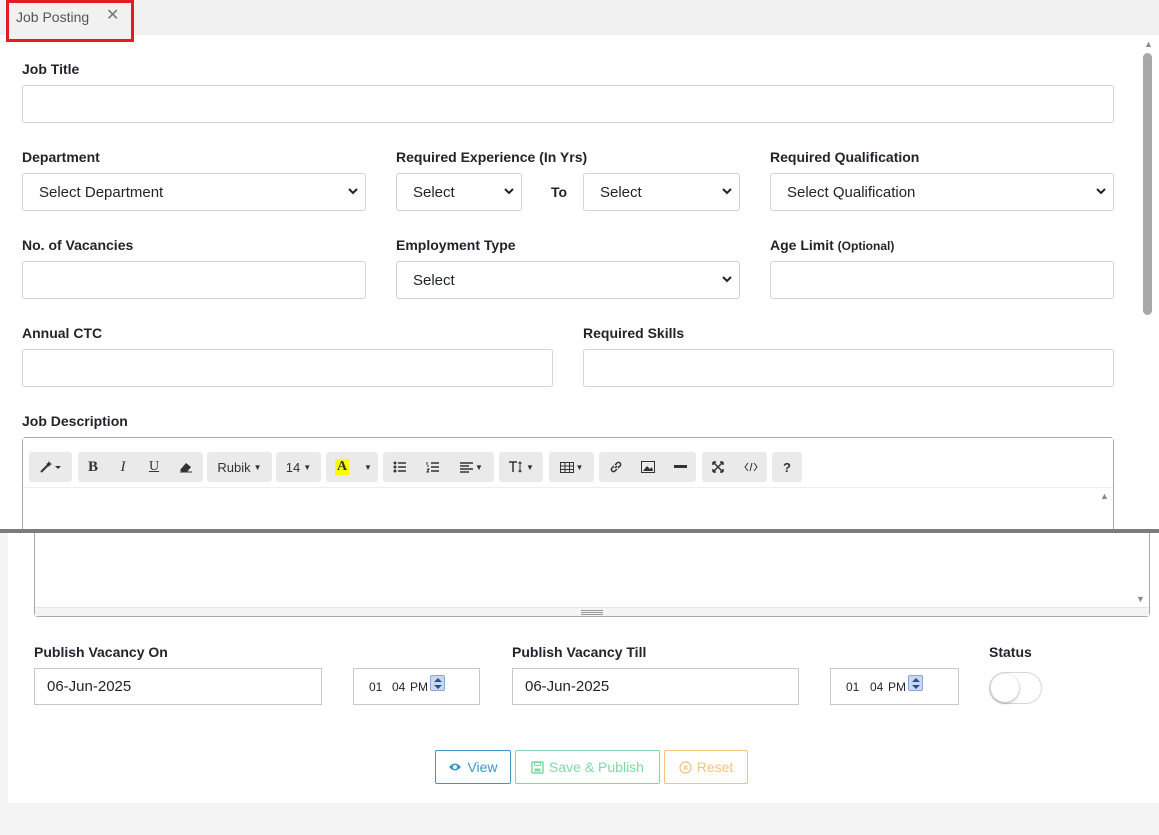  I want to click on experience-to-select: Select, so click(661, 192).